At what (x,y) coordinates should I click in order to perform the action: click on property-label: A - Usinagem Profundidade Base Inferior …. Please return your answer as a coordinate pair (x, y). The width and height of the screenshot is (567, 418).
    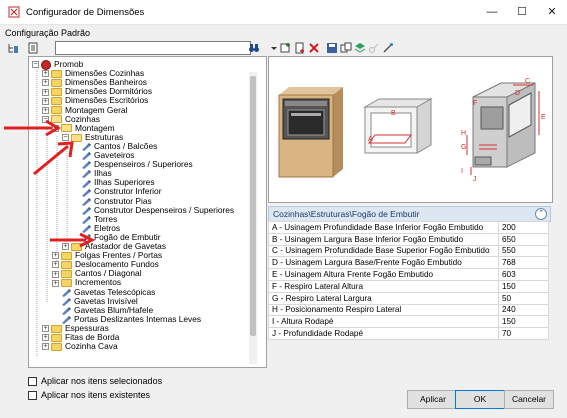
    Looking at the image, I should click on (383, 227).